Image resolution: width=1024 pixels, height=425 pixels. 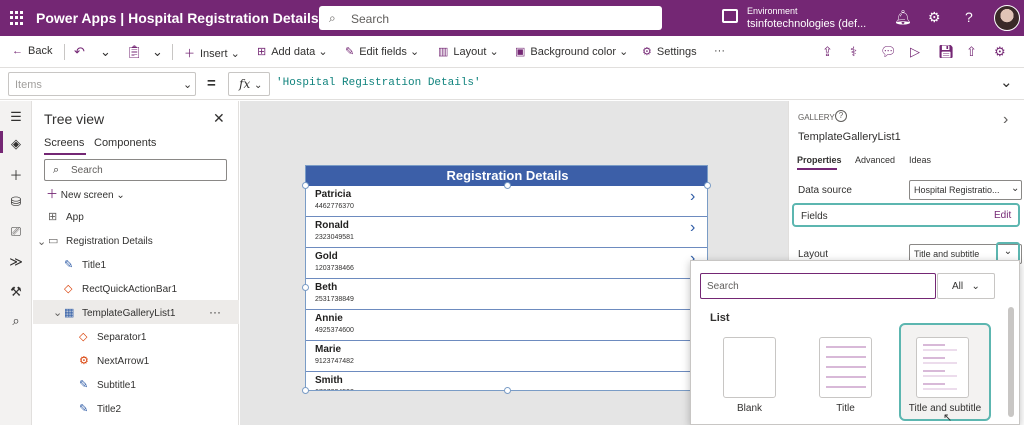 I want to click on row-subtitle: 1203738466, so click(x=334, y=268).